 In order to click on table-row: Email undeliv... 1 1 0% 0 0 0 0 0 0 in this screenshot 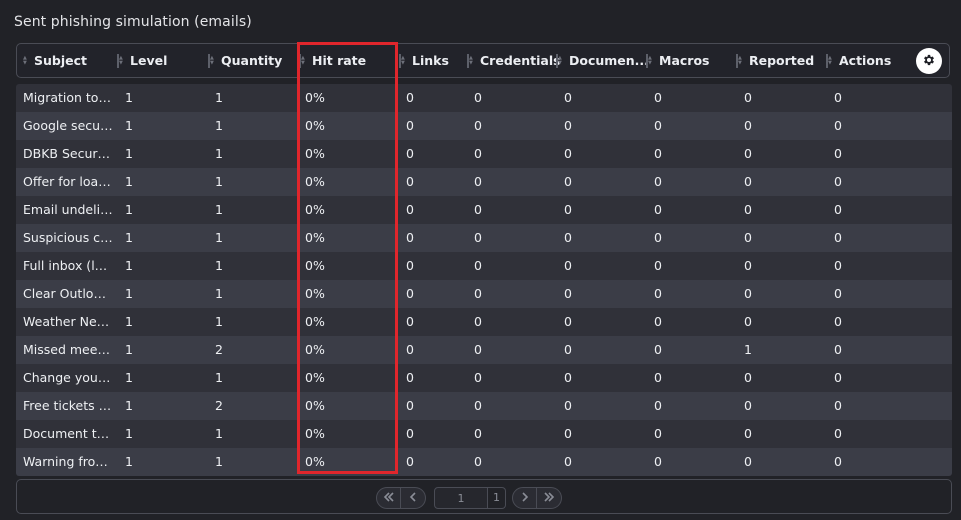, I will do `click(484, 210)`.